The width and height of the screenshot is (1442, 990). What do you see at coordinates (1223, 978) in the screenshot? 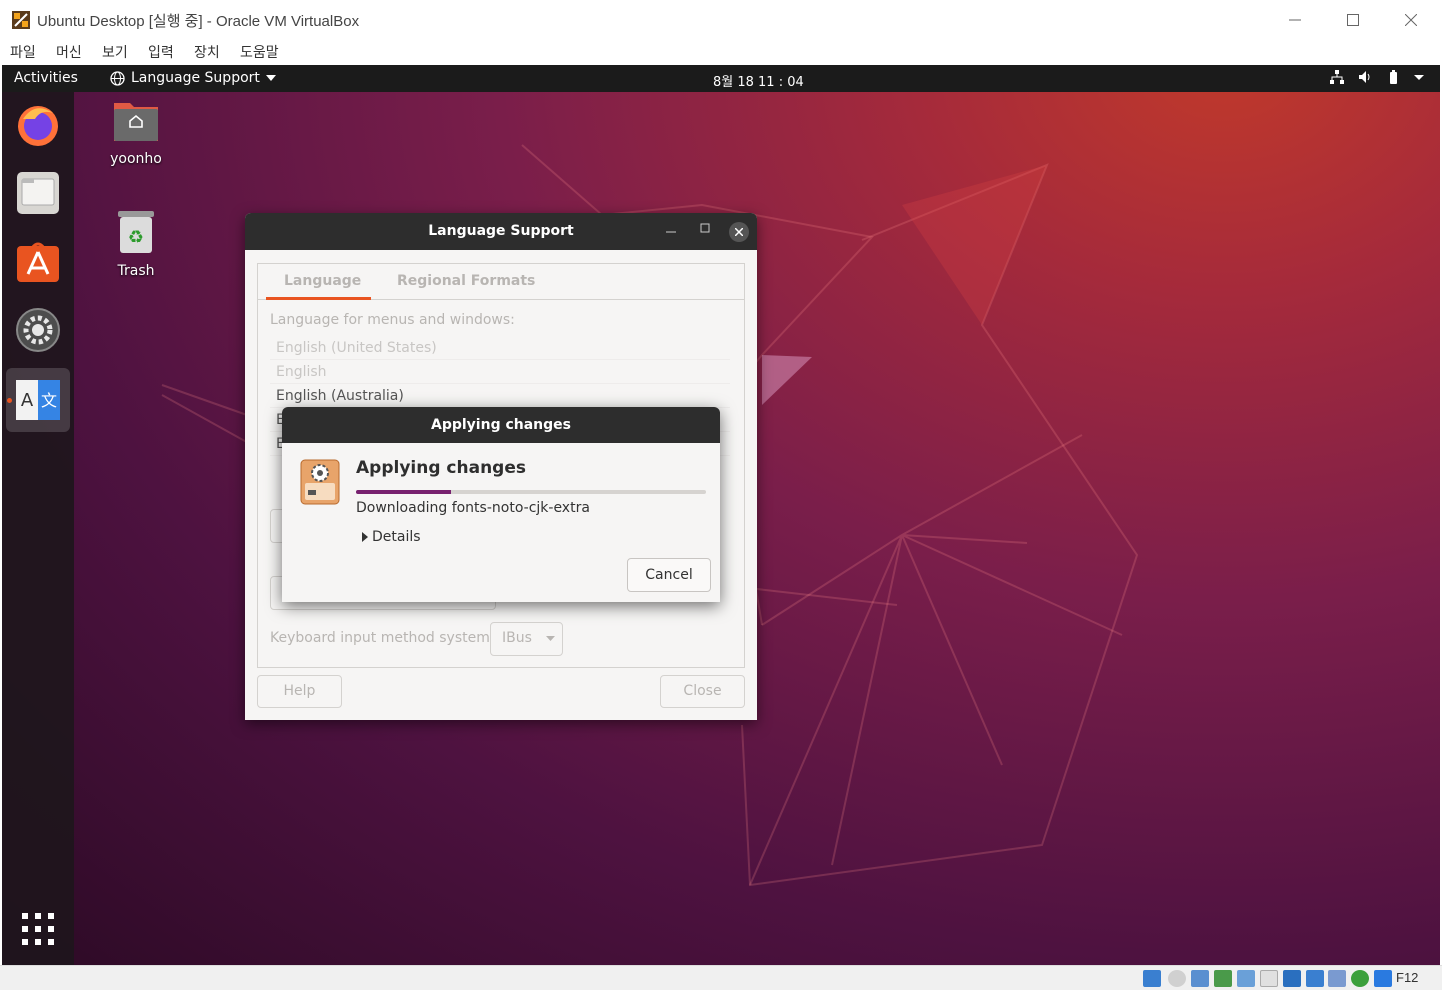
I see `network-adapter-icon` at bounding box center [1223, 978].